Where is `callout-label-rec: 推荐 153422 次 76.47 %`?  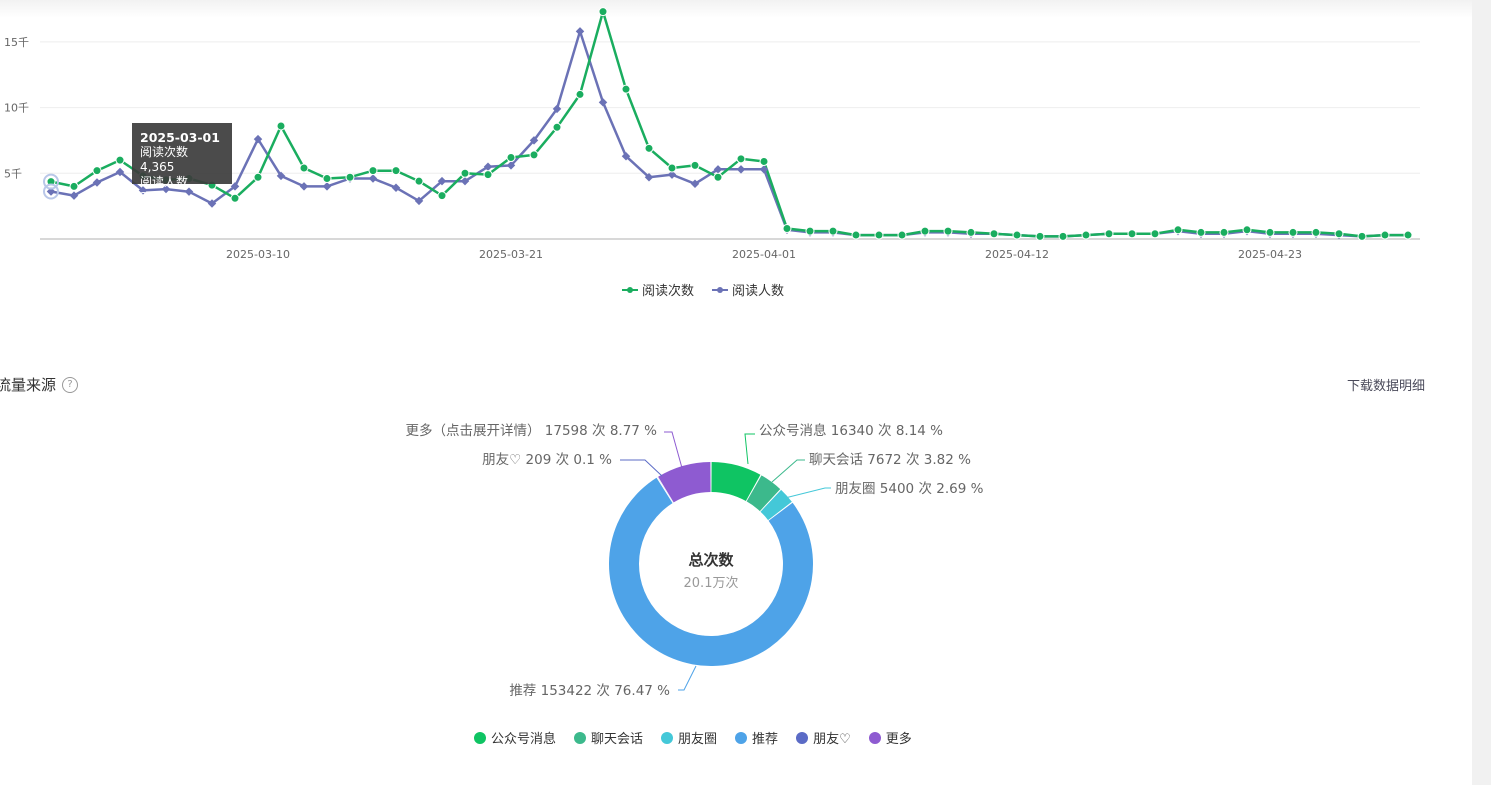 callout-label-rec: 推荐 153422 次 76.47 % is located at coordinates (589, 691).